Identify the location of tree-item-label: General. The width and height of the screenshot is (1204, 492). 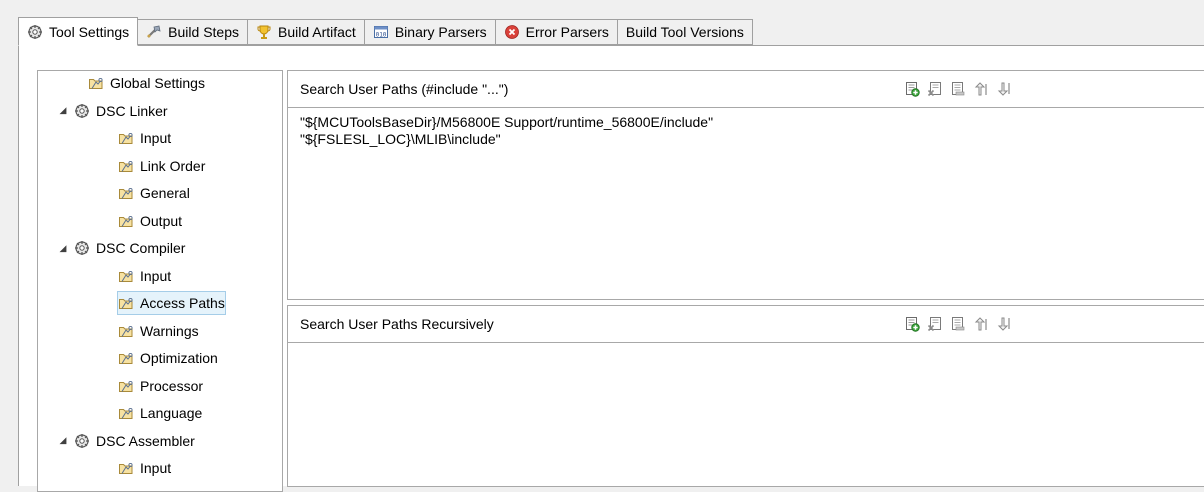
(165, 193).